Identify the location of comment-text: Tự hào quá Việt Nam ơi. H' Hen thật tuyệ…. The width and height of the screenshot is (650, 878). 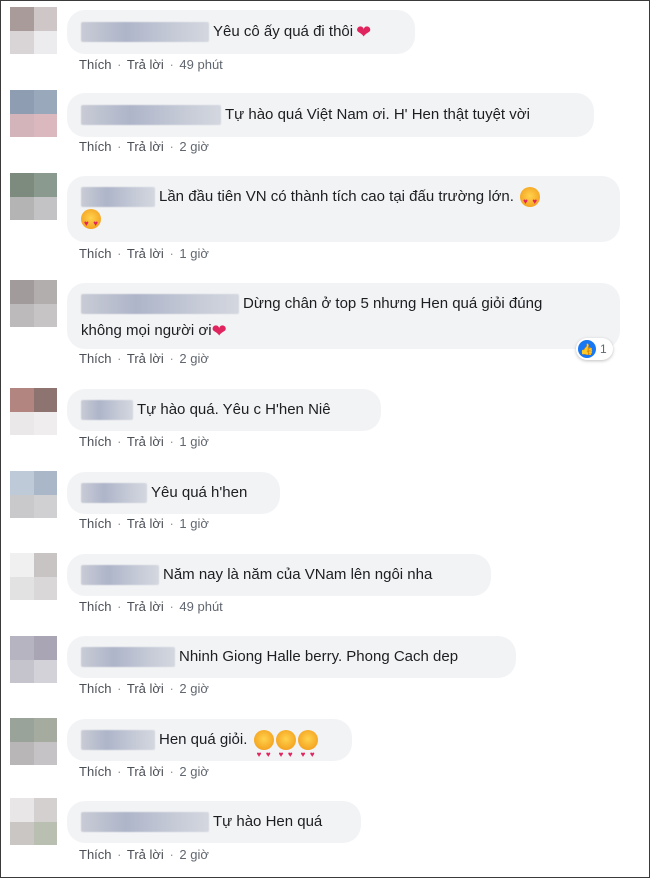
(377, 115).